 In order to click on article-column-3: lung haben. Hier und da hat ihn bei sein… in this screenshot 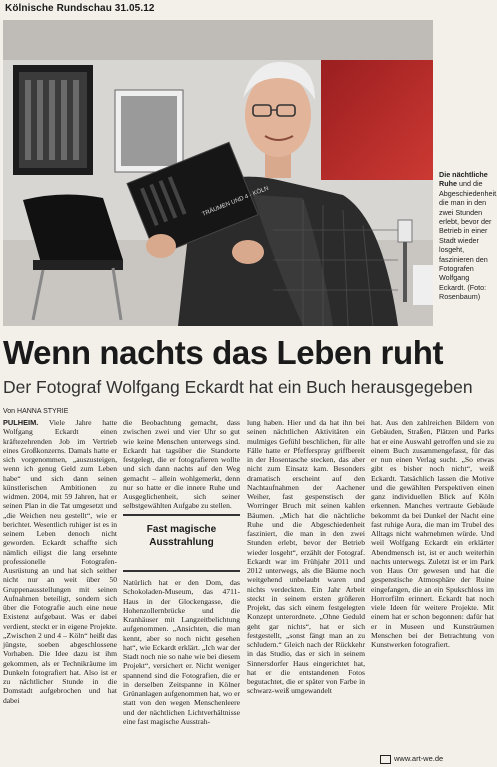, I will do `click(306, 557)`.